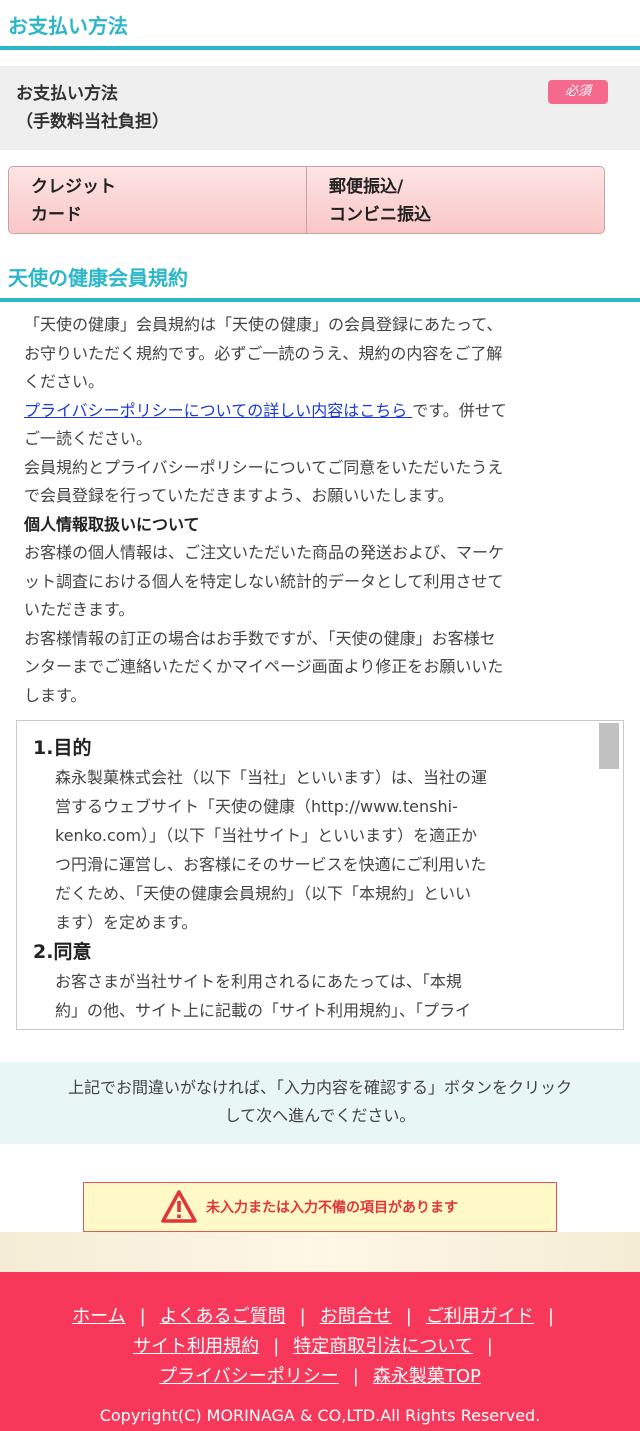  Describe the element at coordinates (126, 922) in the screenshot. I see `terms-paragraph-line: ます）を定めます。` at that location.